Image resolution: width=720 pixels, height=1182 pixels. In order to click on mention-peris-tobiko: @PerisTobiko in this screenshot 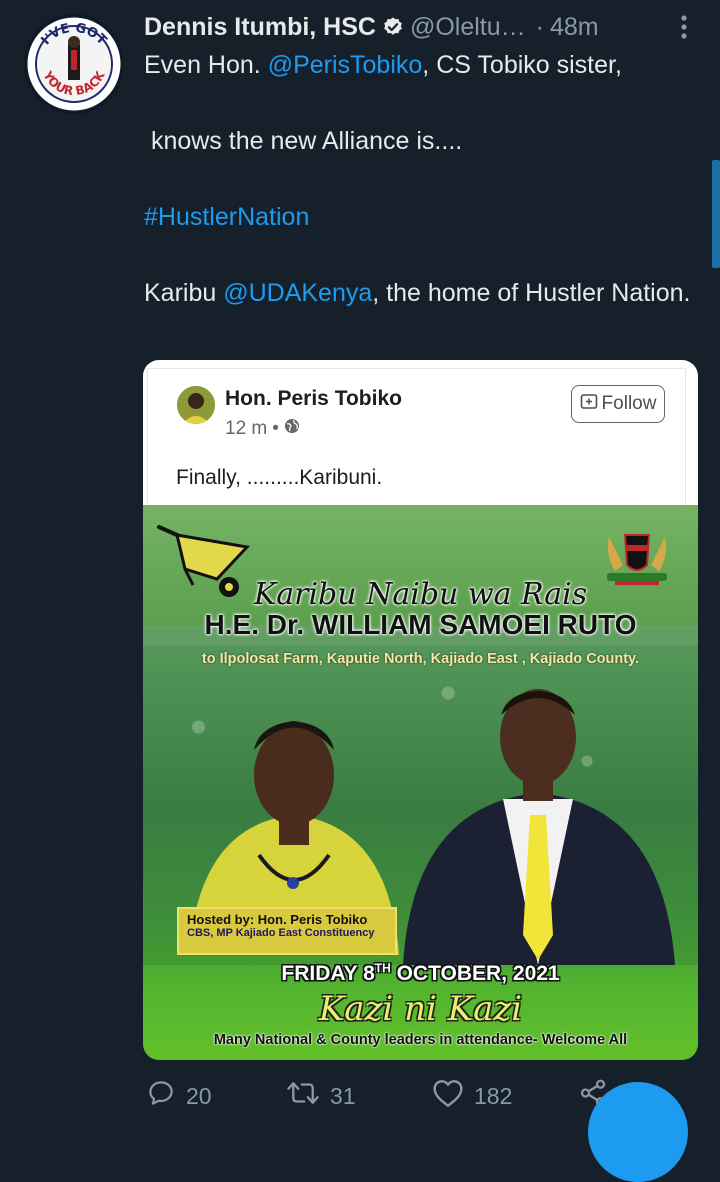, I will do `click(345, 65)`.